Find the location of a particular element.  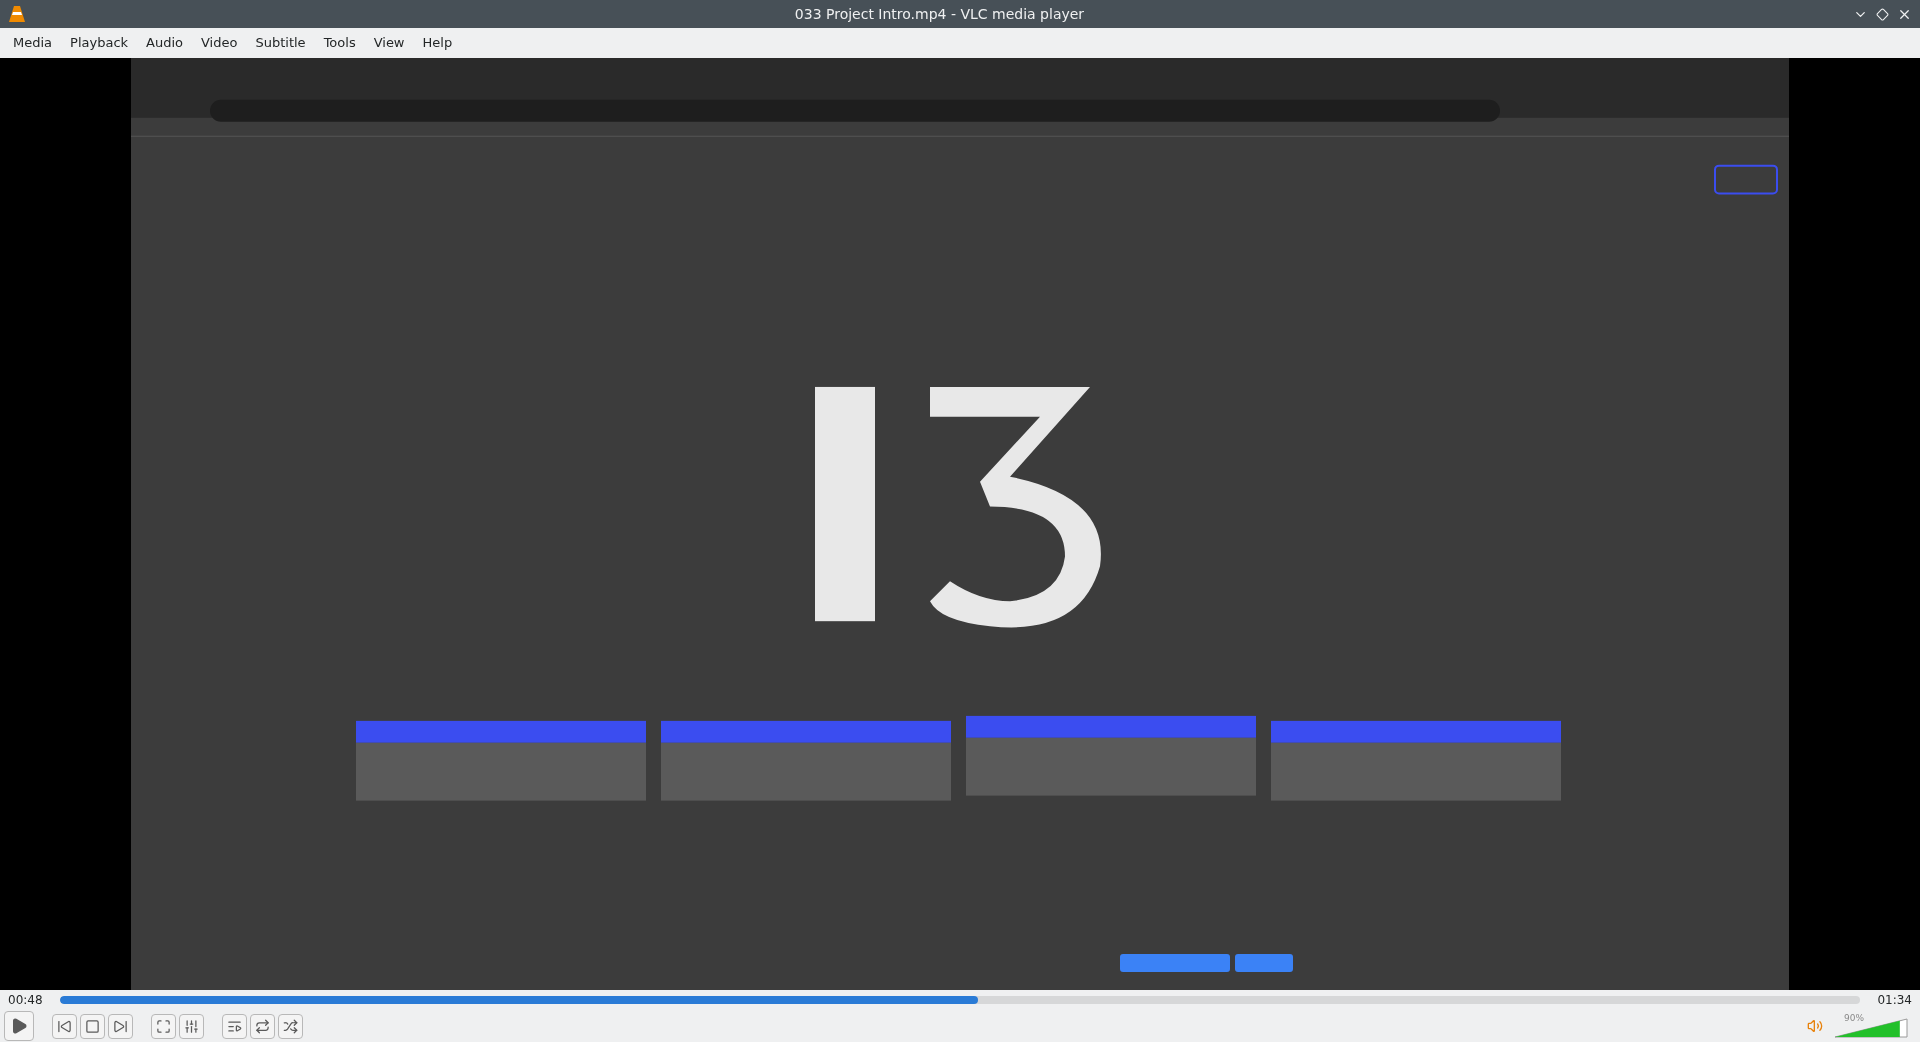

volume-reading: 90% is located at coordinates (1854, 1018).